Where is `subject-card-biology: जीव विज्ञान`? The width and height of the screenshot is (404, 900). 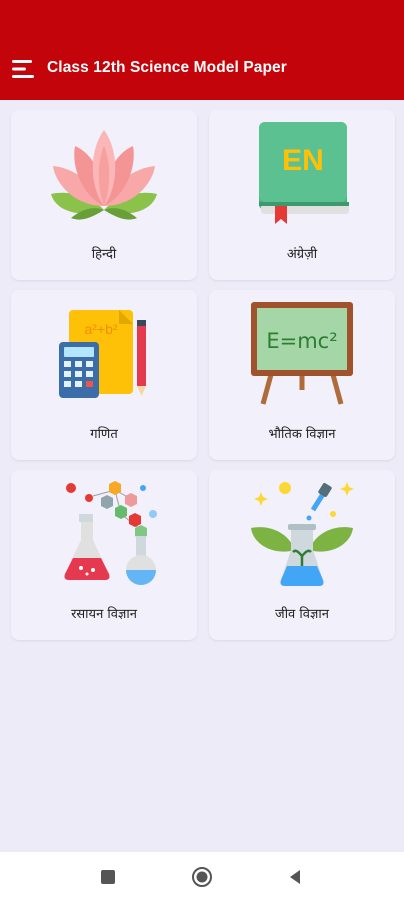
subject-card-biology: जीव विज्ञान is located at coordinates (302, 555).